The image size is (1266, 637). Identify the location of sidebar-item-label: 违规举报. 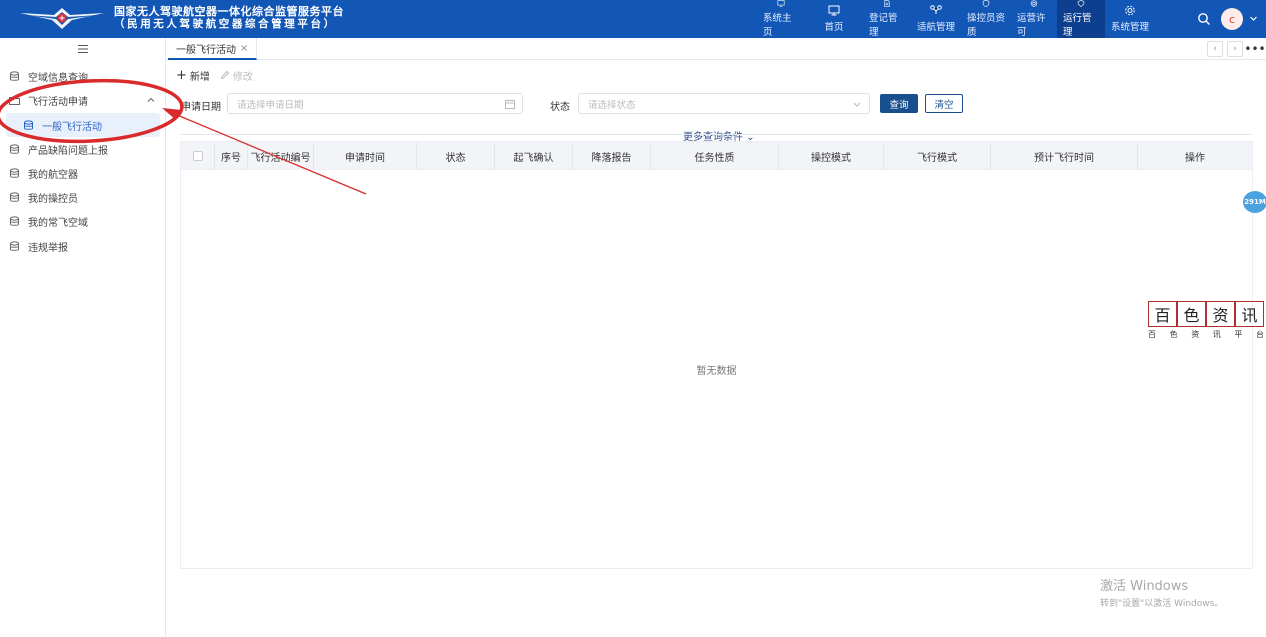
(48, 248).